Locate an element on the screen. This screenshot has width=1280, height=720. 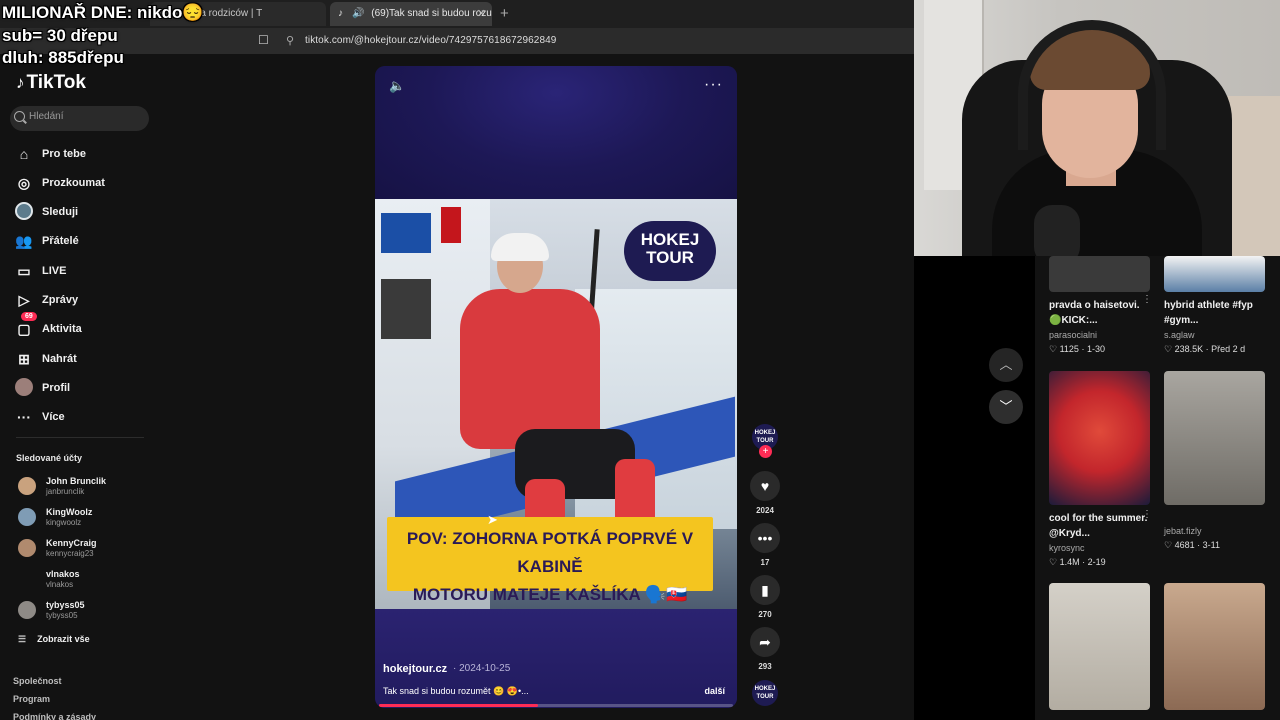
previous-video-button: ︿ is located at coordinates (1006, 365).